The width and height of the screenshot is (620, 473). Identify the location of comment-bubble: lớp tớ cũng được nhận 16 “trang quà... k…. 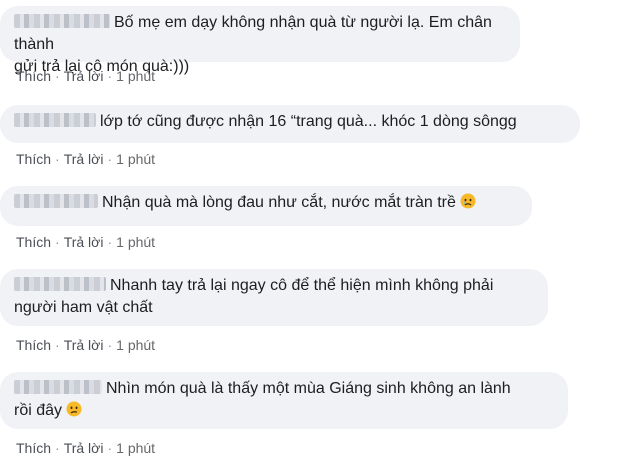
(290, 124).